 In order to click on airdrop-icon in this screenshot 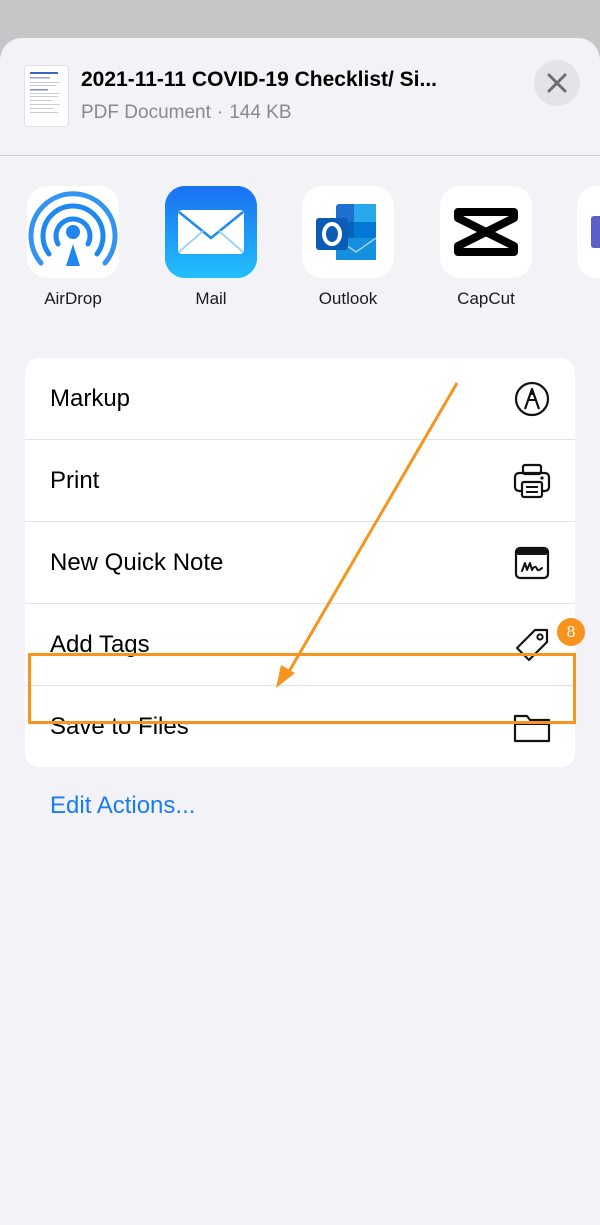, I will do `click(73, 232)`.